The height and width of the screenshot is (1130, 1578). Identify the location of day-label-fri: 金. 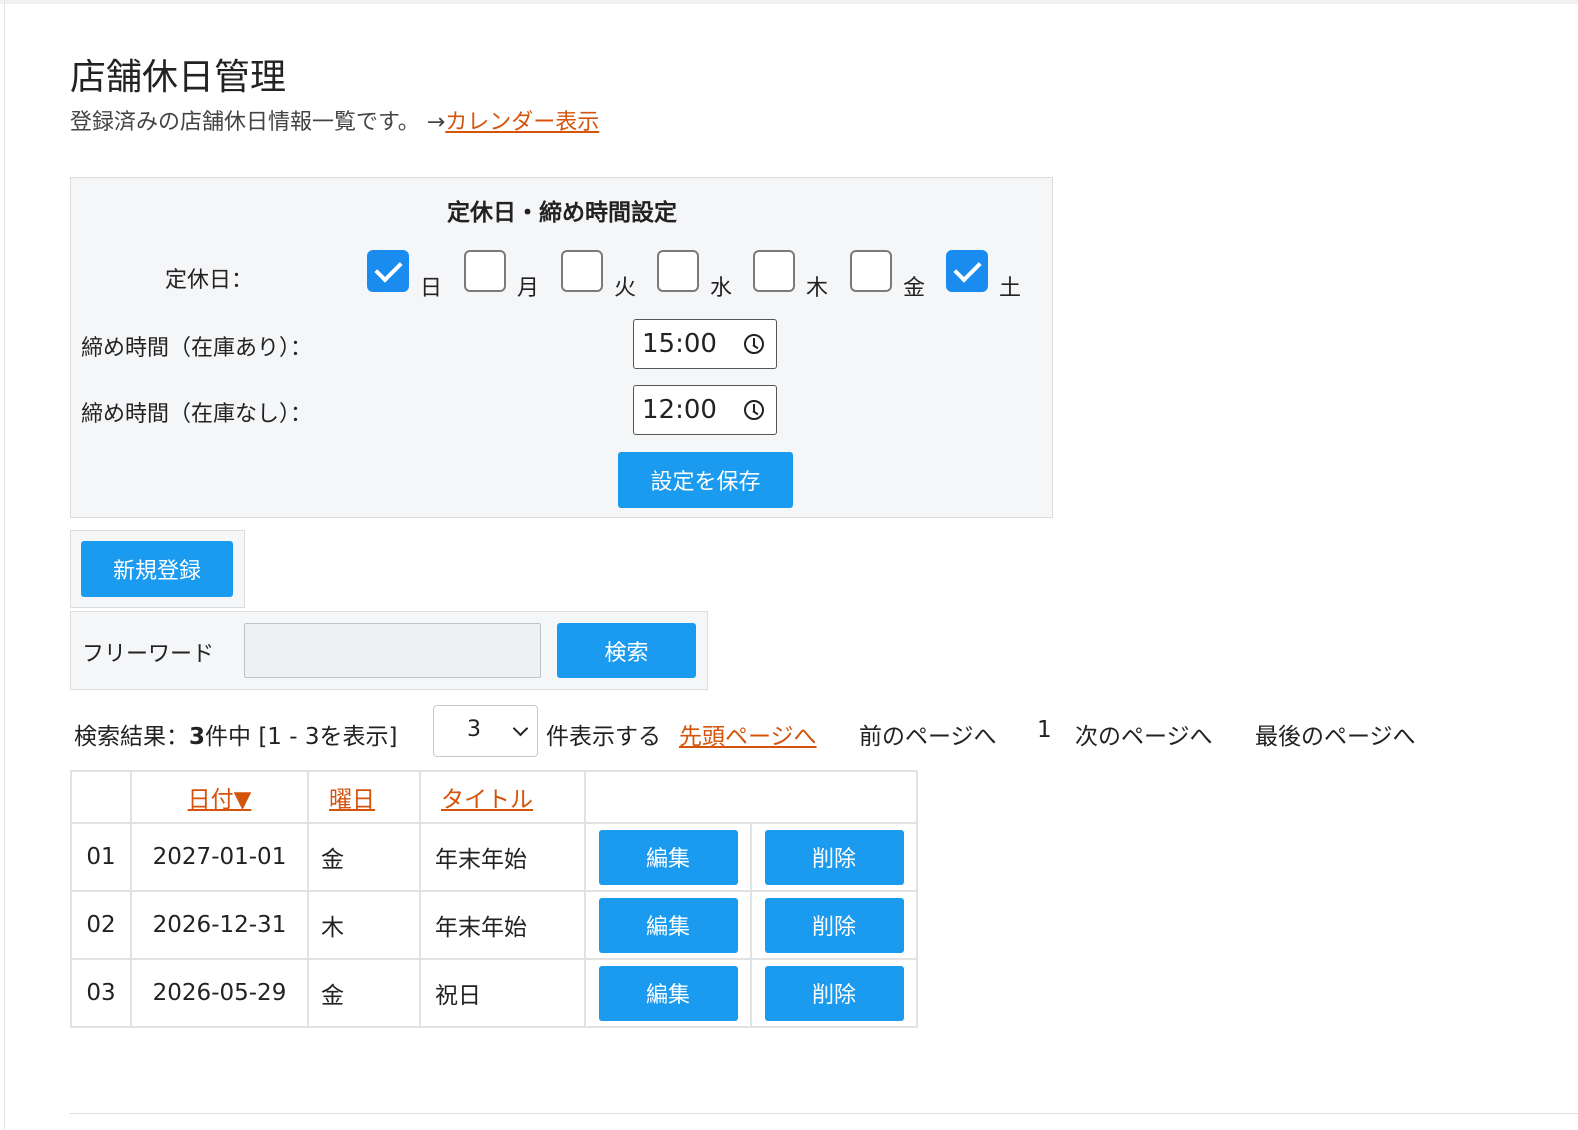
(914, 288).